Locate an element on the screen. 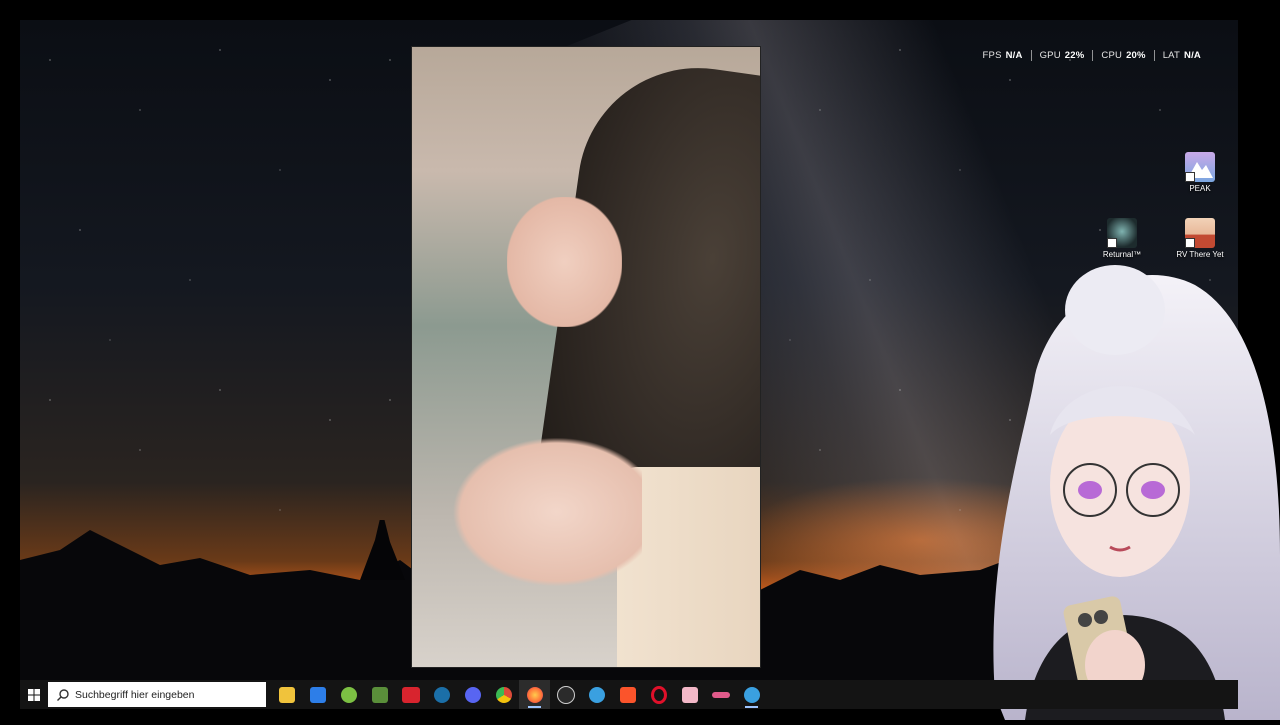 This screenshot has width=1280, height=725. start-button is located at coordinates (34, 695).